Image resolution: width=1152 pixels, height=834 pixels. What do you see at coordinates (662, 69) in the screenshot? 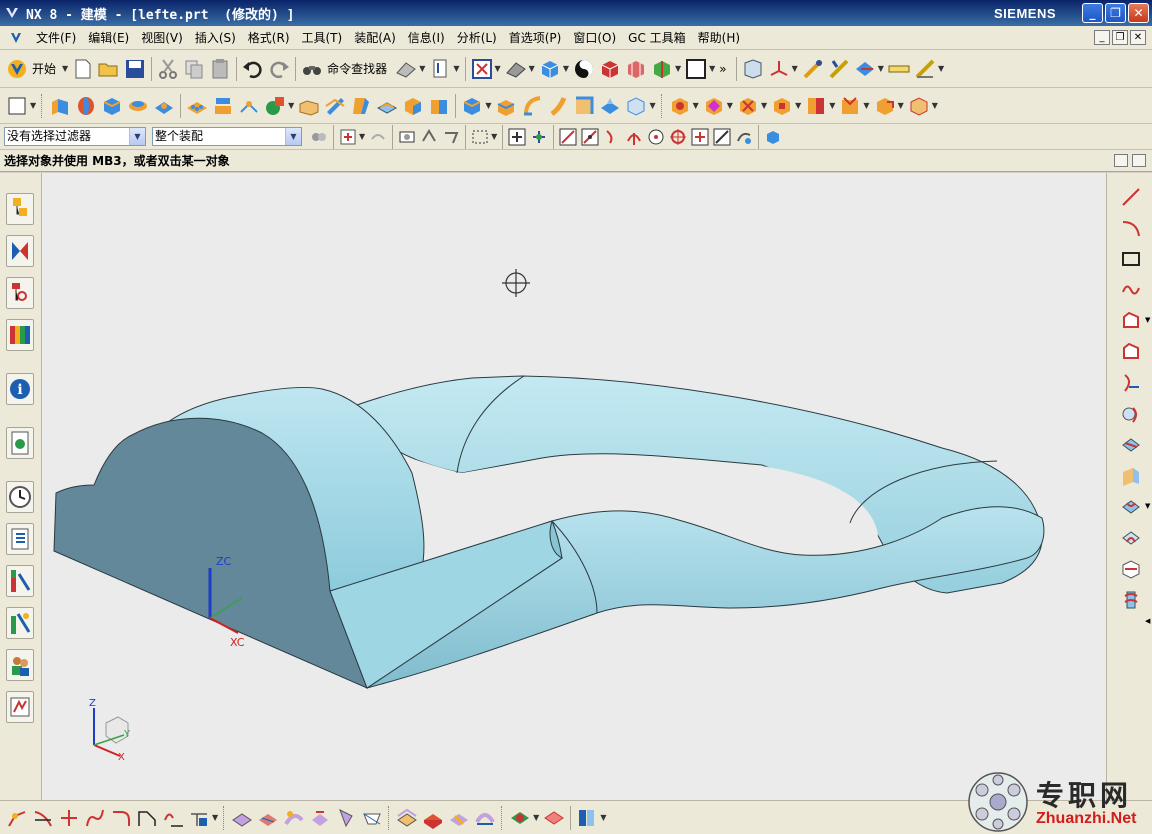
I see `display-cube-icon` at bounding box center [662, 69].